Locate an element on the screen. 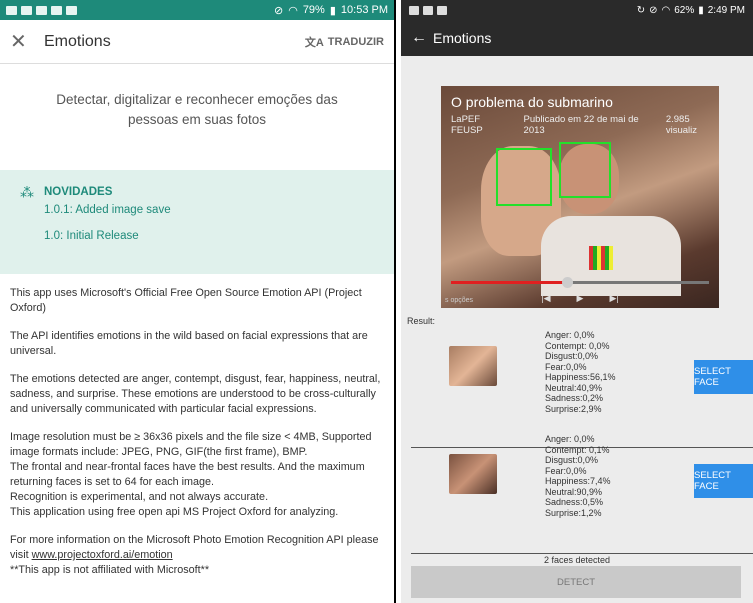 This screenshot has height=603, width=753. status-time: 2:49 PM is located at coordinates (726, 10).